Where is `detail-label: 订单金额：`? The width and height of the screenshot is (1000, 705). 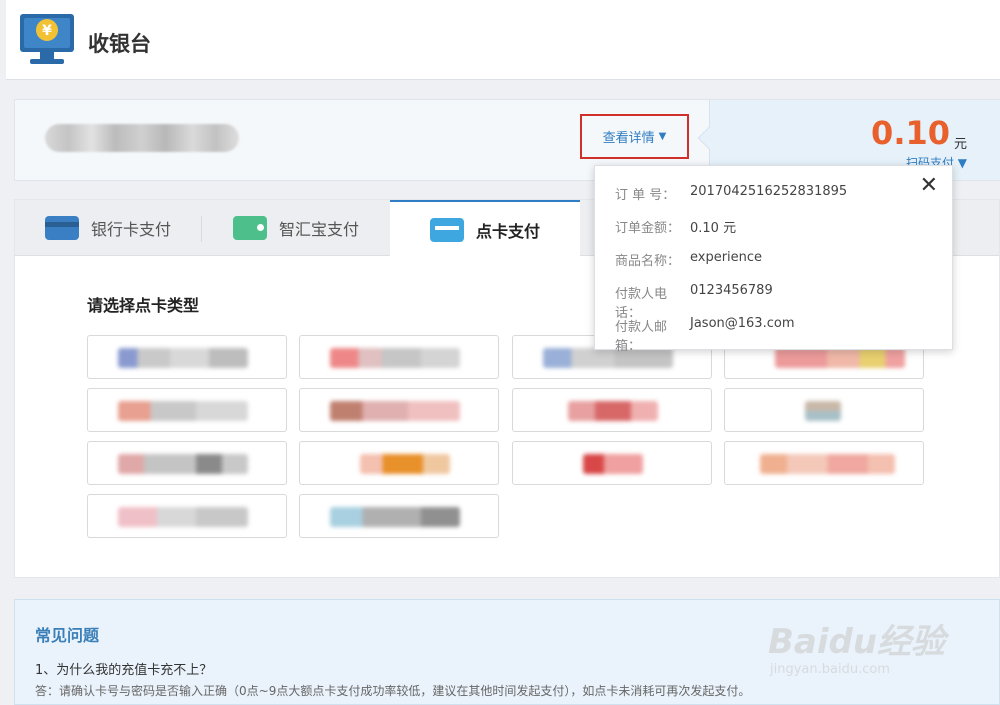 detail-label: 订单金额： is located at coordinates (648, 228).